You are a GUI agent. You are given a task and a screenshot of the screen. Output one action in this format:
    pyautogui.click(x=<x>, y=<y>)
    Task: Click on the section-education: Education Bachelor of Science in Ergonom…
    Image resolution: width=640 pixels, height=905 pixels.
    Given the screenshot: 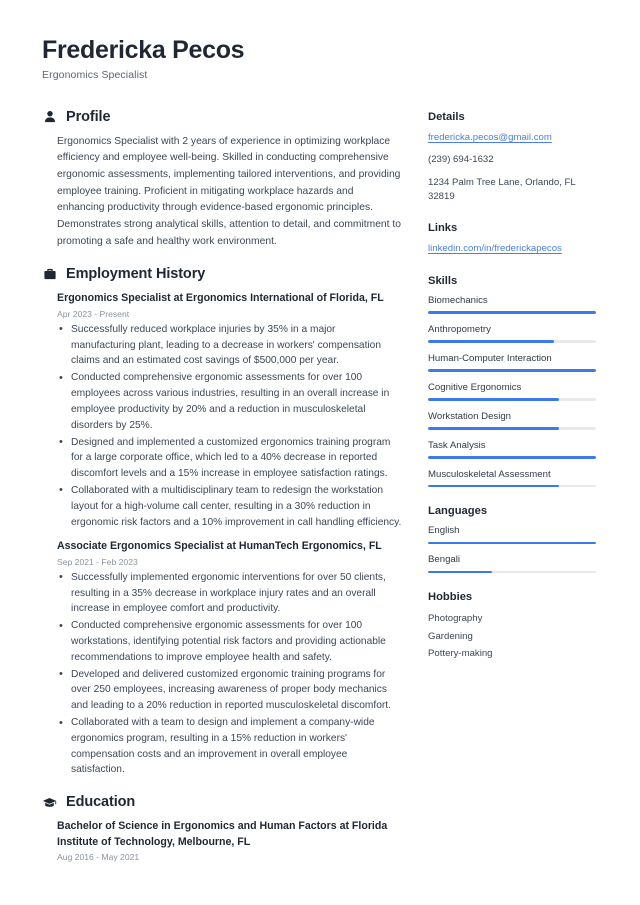 What is the action you would take?
    pyautogui.click(x=222, y=828)
    